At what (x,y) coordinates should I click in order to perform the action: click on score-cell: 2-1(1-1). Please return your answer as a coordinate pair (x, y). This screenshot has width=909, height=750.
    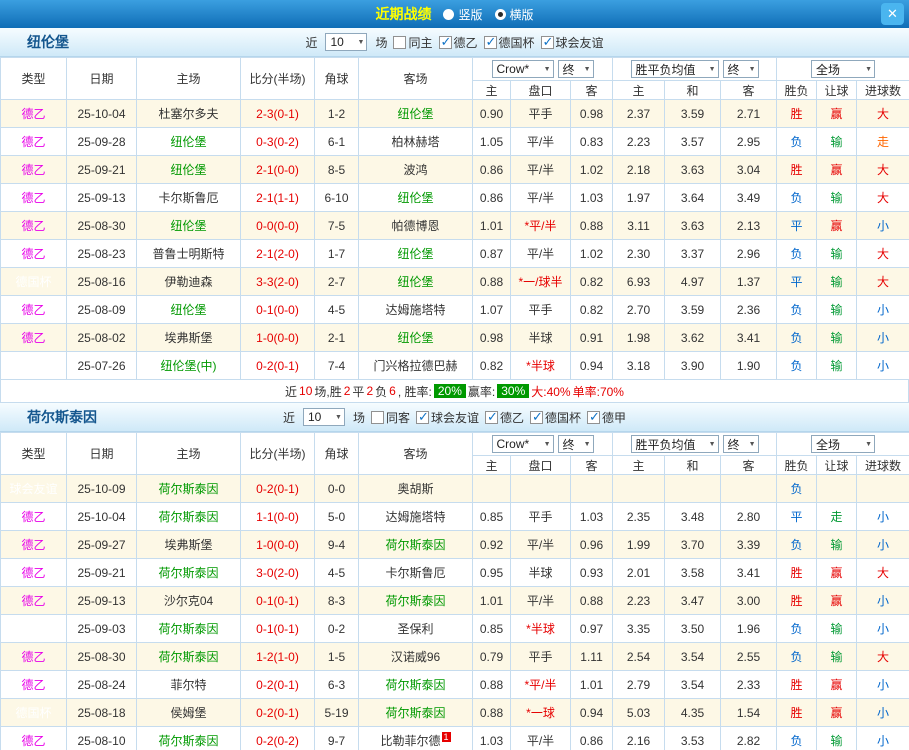
    Looking at the image, I should click on (277, 197).